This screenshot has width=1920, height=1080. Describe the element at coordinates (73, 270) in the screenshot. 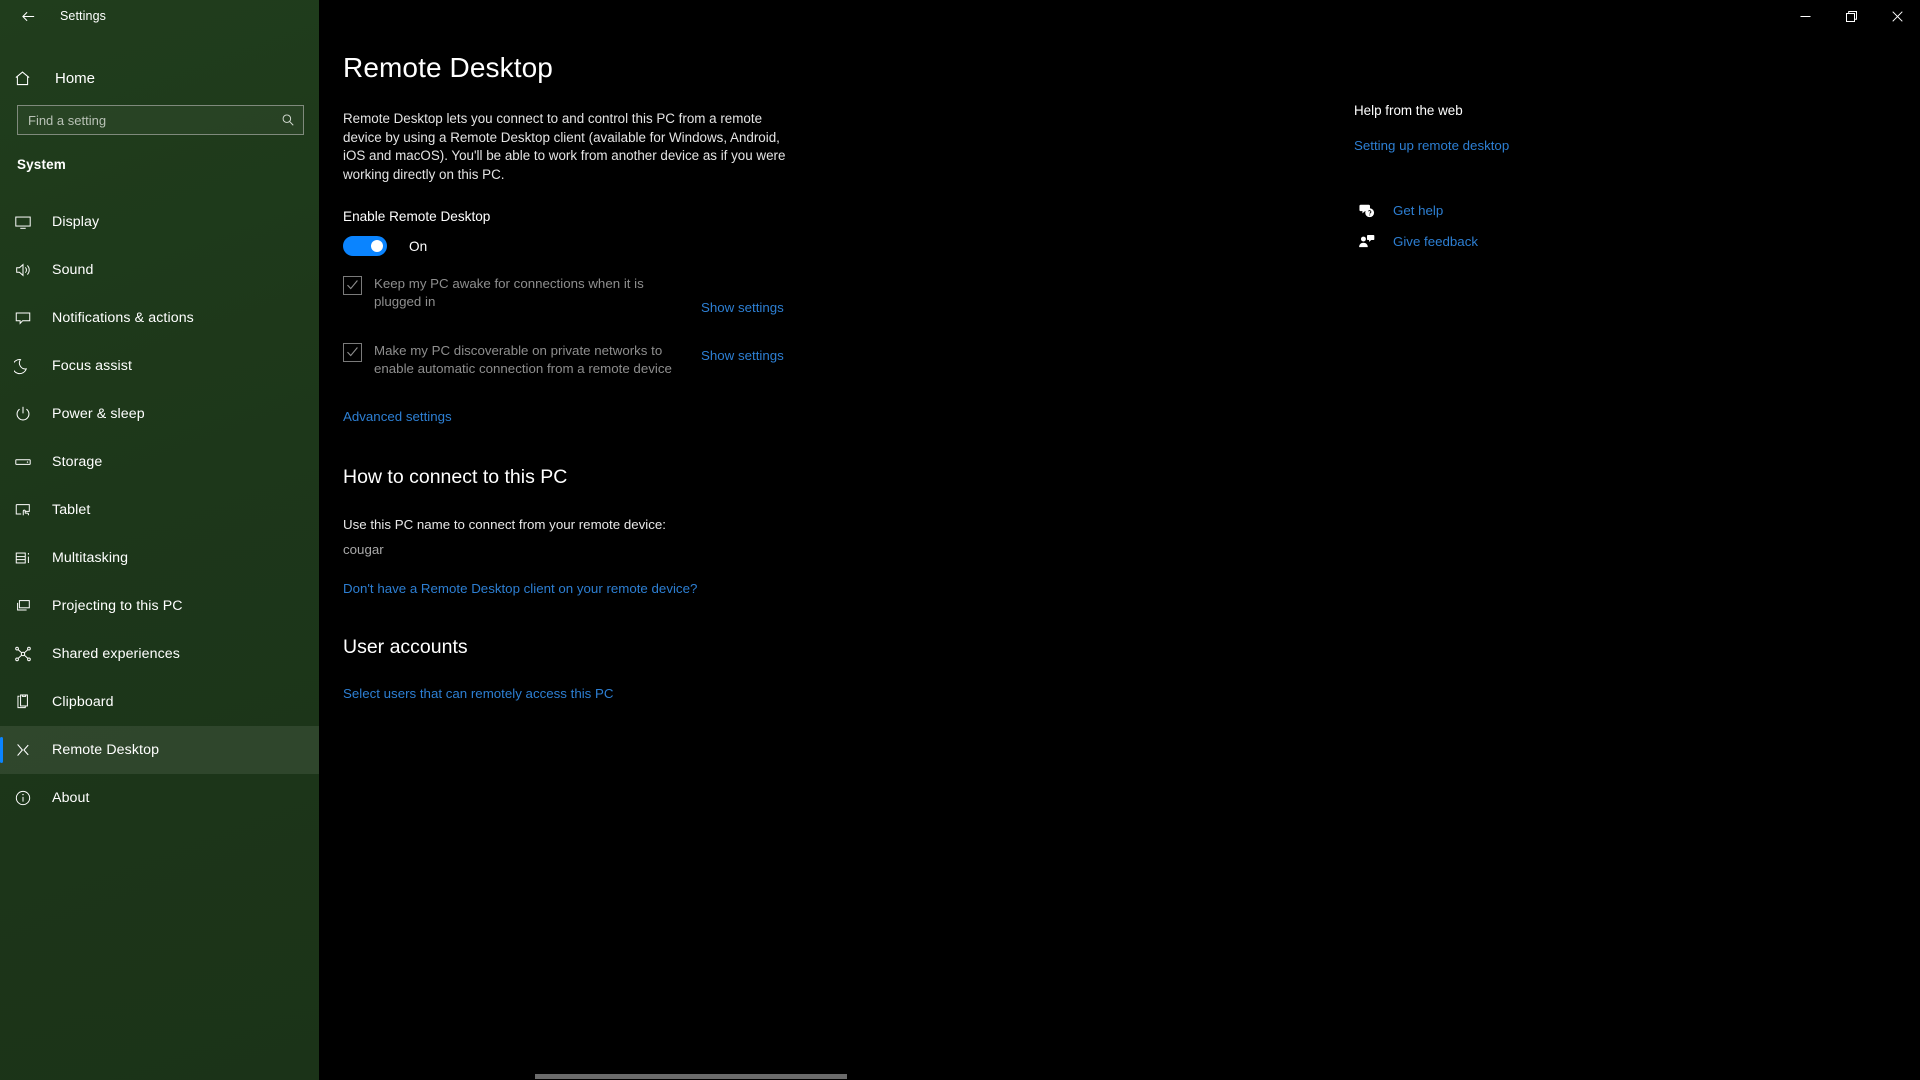

I see `sidebar-item-label: Sound` at that location.